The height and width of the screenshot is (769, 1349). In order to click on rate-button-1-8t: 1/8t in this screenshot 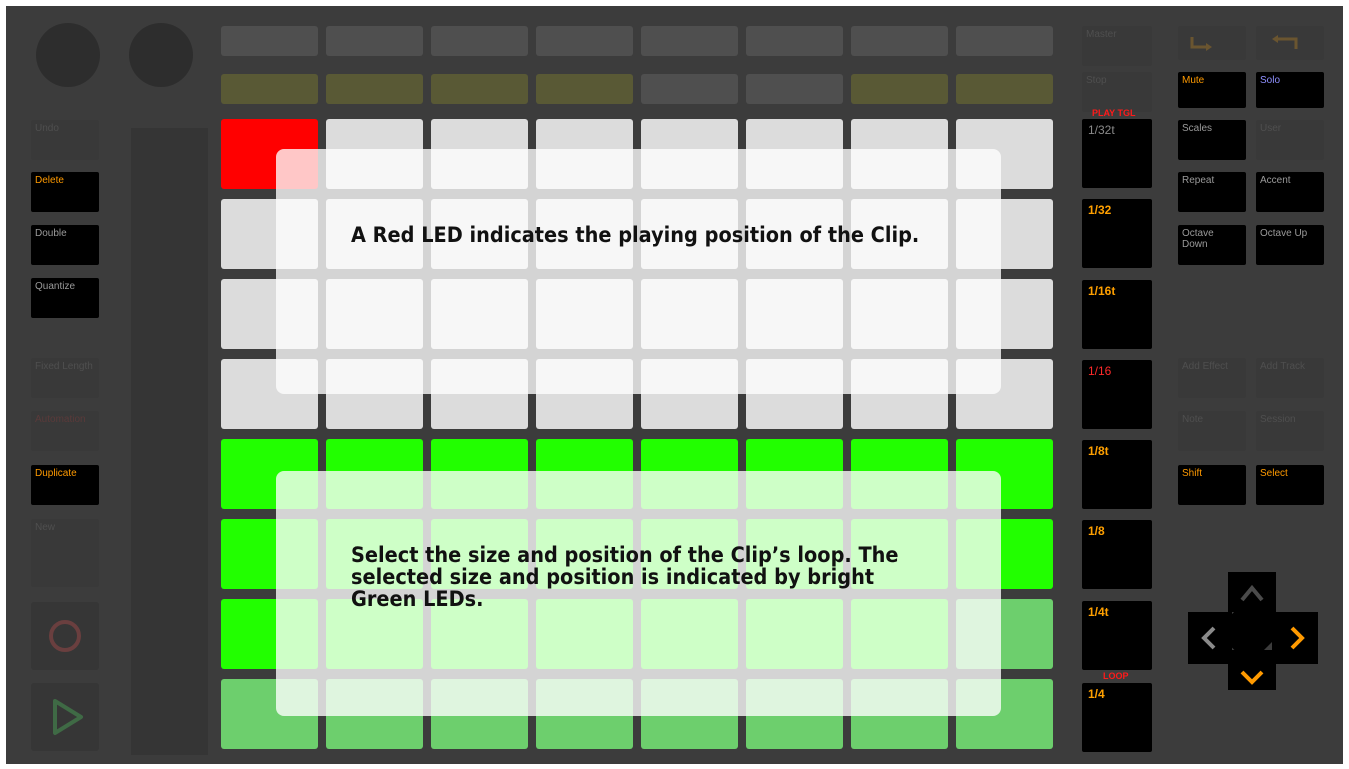, I will do `click(1117, 474)`.